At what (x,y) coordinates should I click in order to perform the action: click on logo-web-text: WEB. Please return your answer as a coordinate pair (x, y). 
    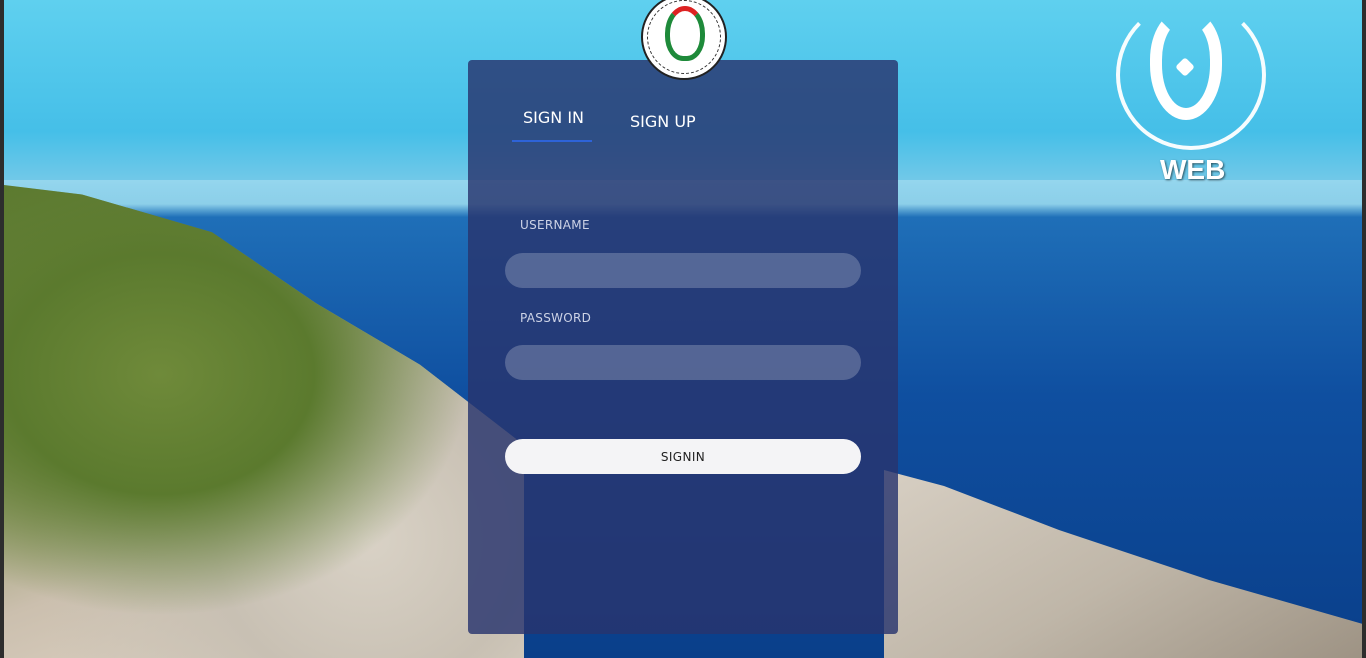
    Looking at the image, I should click on (1193, 169).